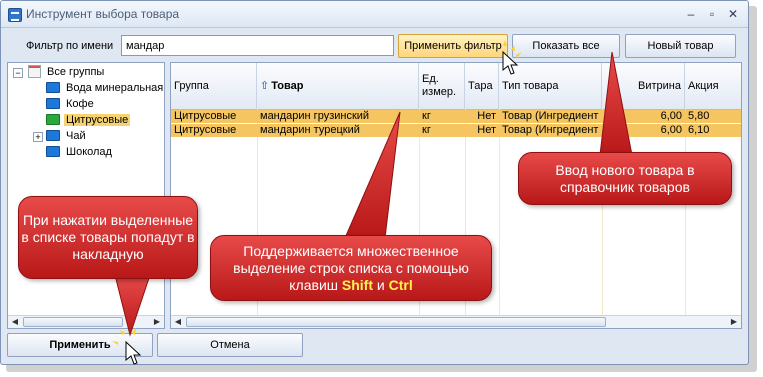 The width and height of the screenshot is (763, 377). I want to click on callout-pointer-new-item, so click(616, 103).